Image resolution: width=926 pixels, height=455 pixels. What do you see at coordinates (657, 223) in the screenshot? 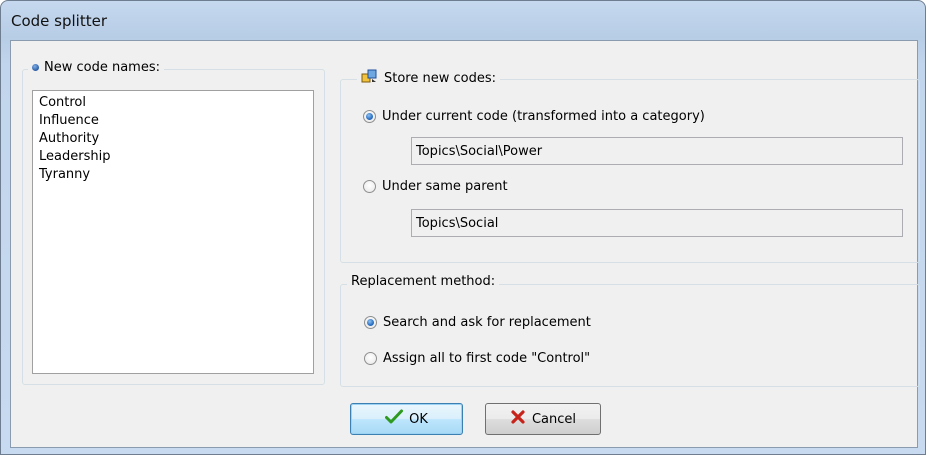
I see `parent-path-field: Topics\Social` at bounding box center [657, 223].